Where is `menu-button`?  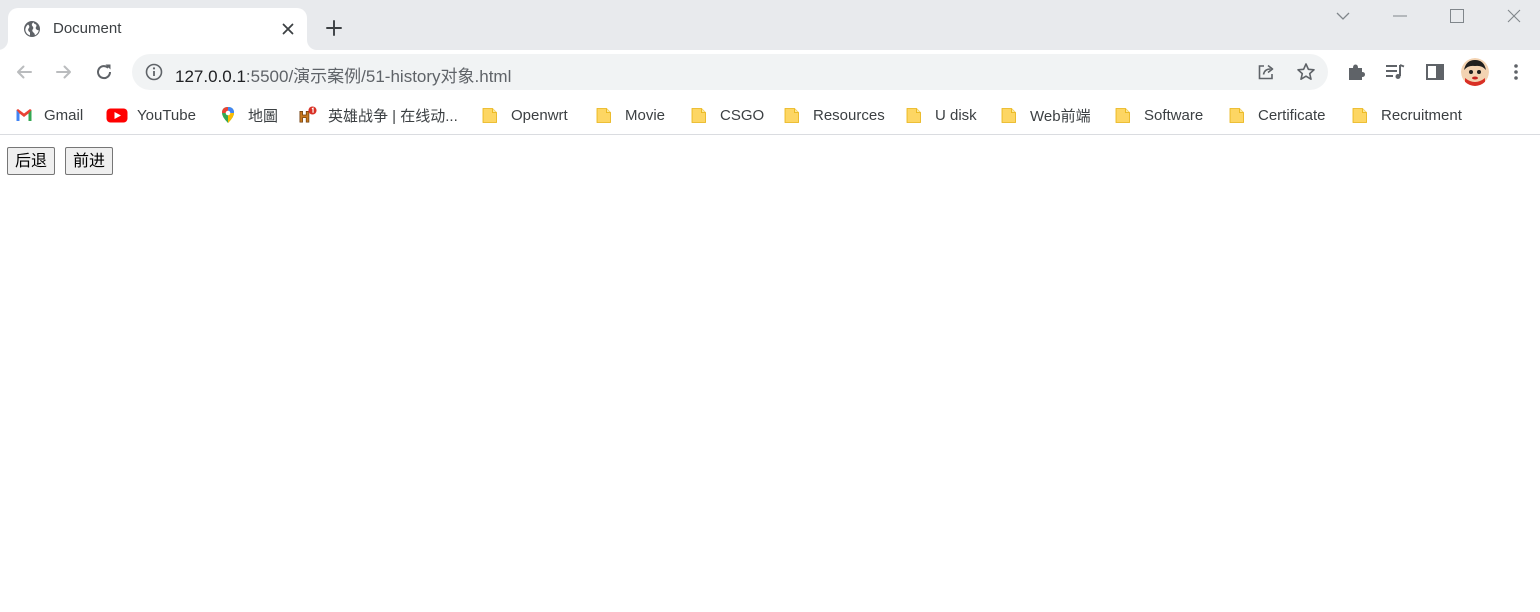 menu-button is located at coordinates (1516, 72).